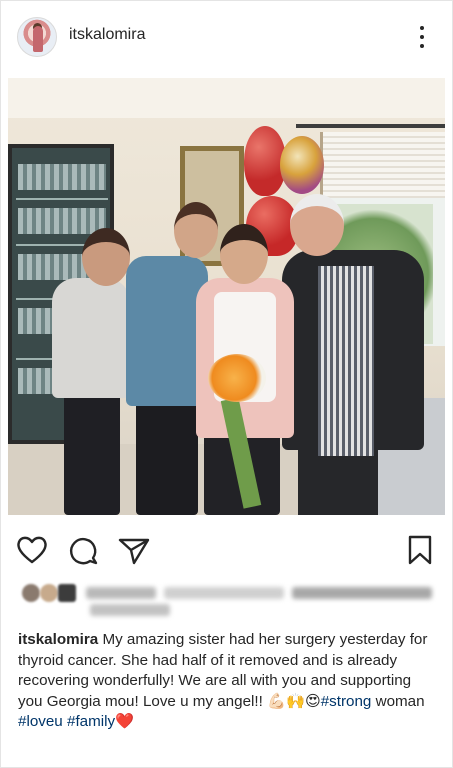 The height and width of the screenshot is (768, 453). Describe the element at coordinates (107, 35) in the screenshot. I see `username: itskalomira` at that location.